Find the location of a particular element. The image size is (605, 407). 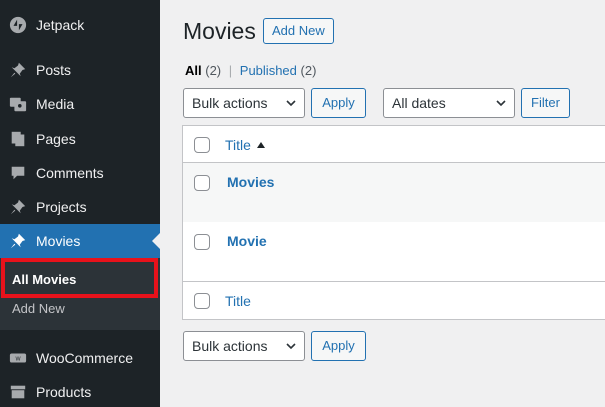

pages-icon is located at coordinates (18, 139).